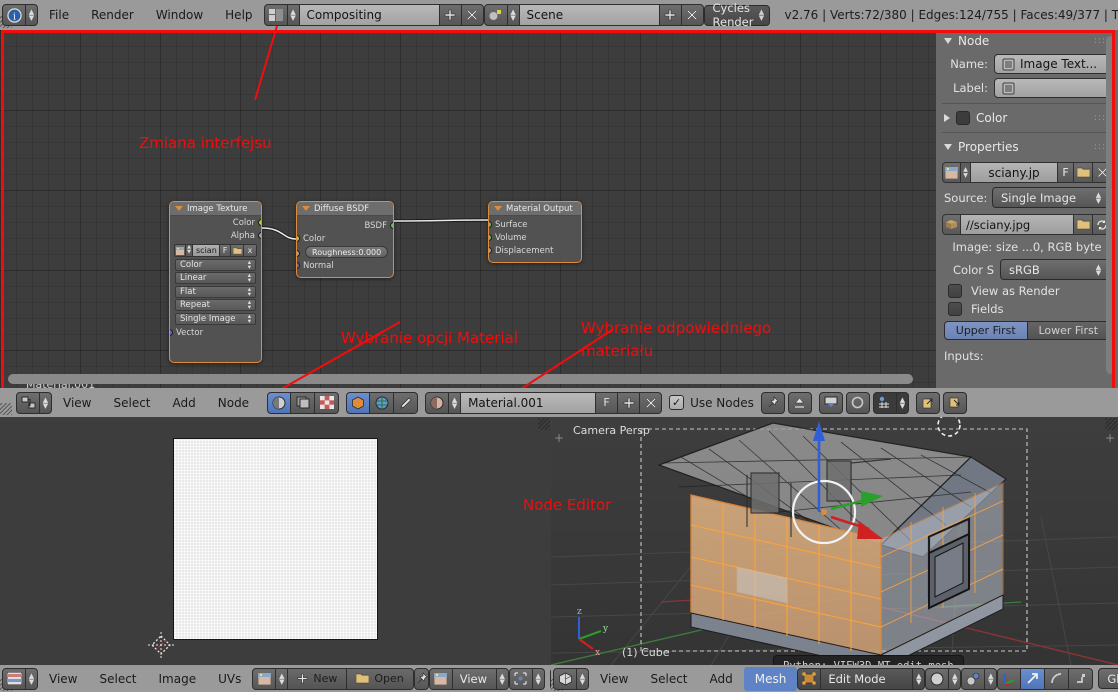  What do you see at coordinates (1027, 118) in the screenshot?
I see `panel-color-header: Color ::::` at bounding box center [1027, 118].